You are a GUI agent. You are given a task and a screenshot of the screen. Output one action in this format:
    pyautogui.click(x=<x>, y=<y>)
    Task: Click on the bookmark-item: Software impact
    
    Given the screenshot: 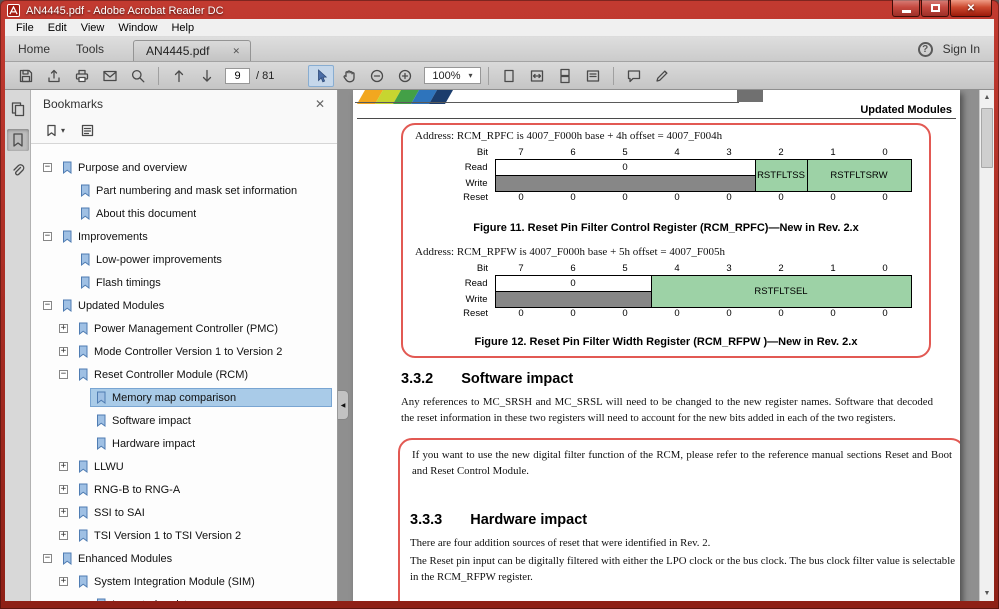 What is the action you would take?
    pyautogui.click(x=184, y=420)
    